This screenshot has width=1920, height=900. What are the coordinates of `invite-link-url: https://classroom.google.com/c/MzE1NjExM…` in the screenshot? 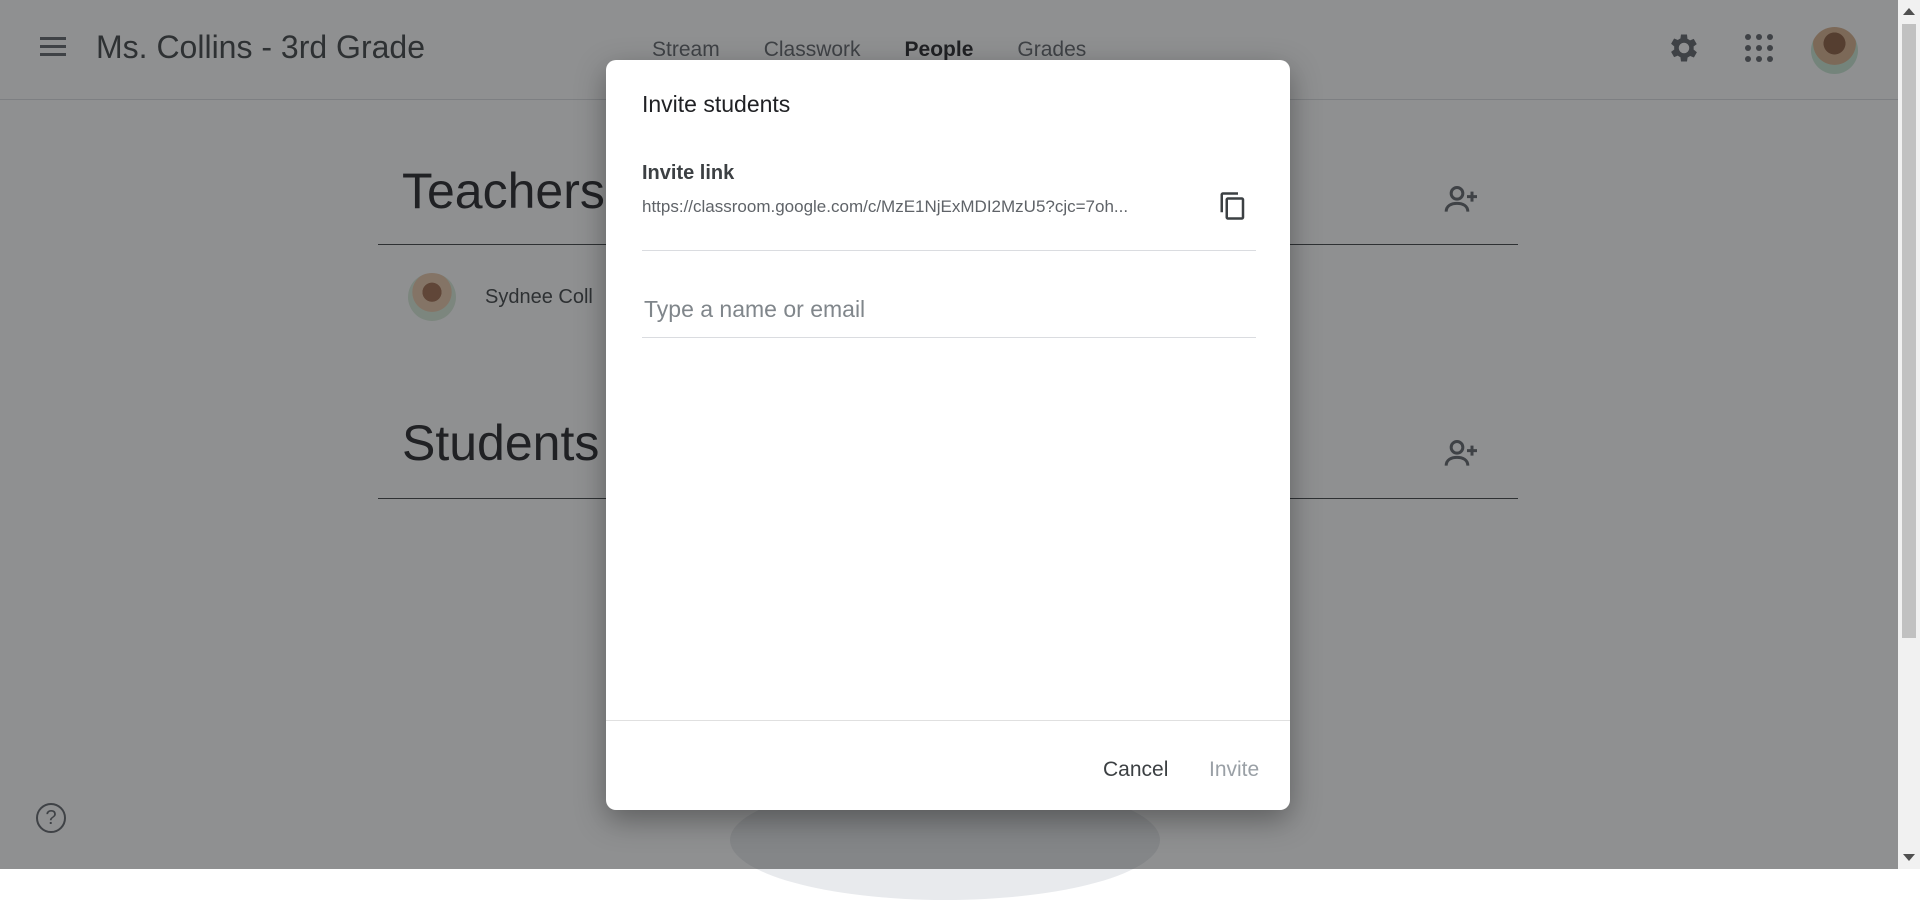 It's located at (916, 207).